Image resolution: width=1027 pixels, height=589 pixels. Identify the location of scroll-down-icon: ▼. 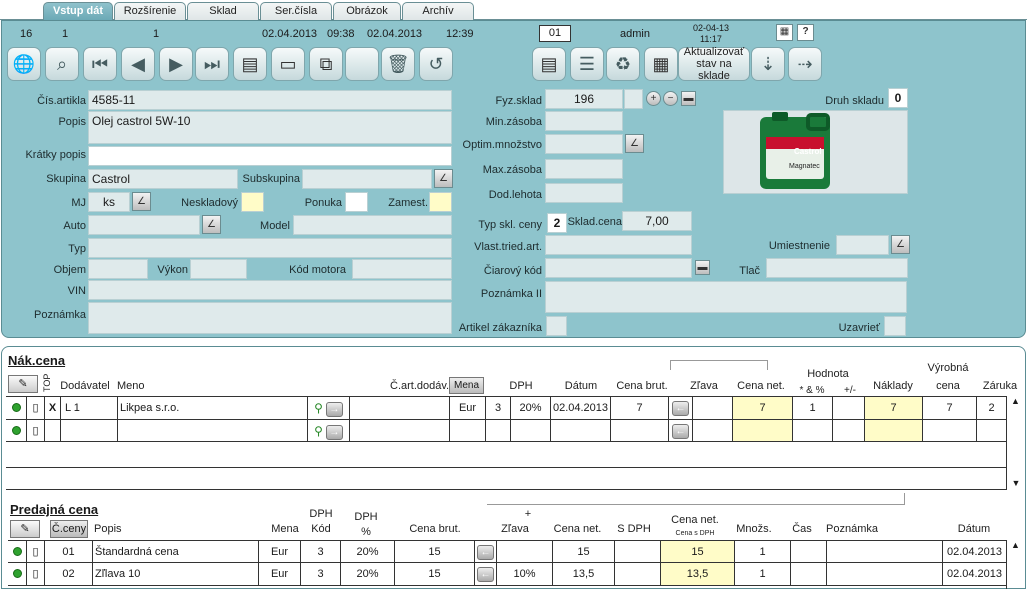
(1016, 483).